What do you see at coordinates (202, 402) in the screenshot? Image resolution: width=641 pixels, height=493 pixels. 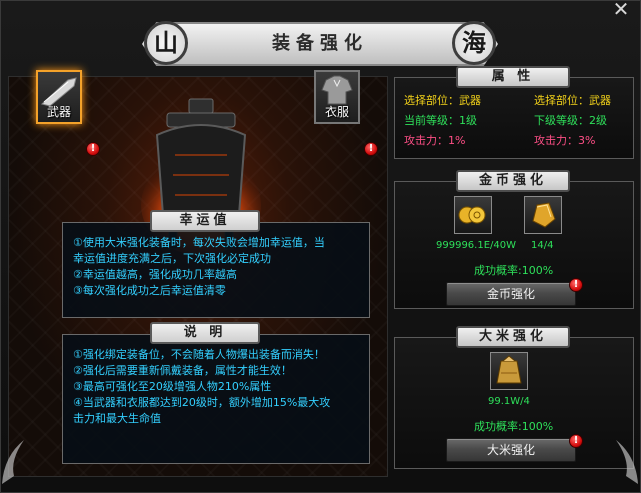 I see `description-line: ④当武器和衣服都达到20级时，额外增加15%最大攻` at bounding box center [202, 402].